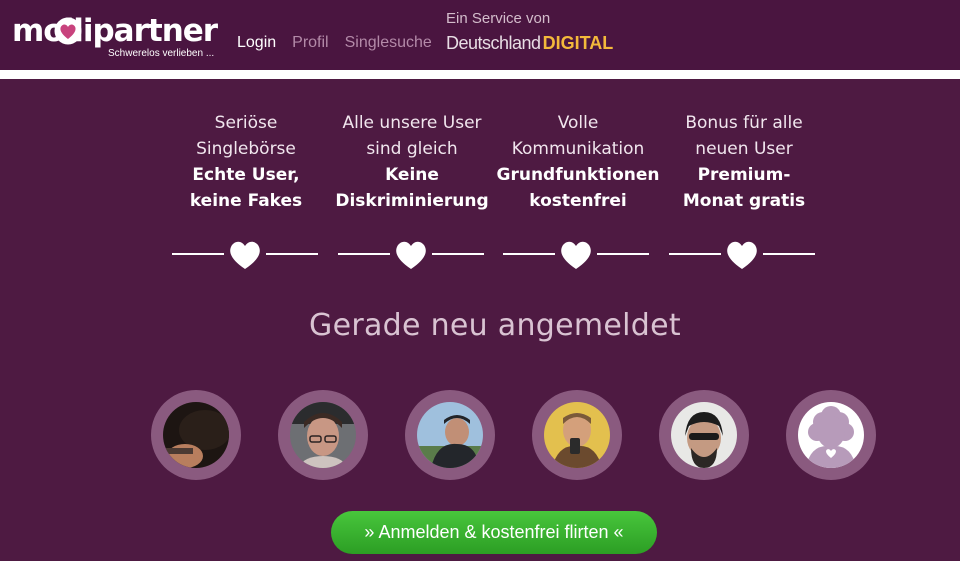 This screenshot has width=960, height=561. Describe the element at coordinates (115, 31) in the screenshot. I see `logo-text: mollipartner` at that location.